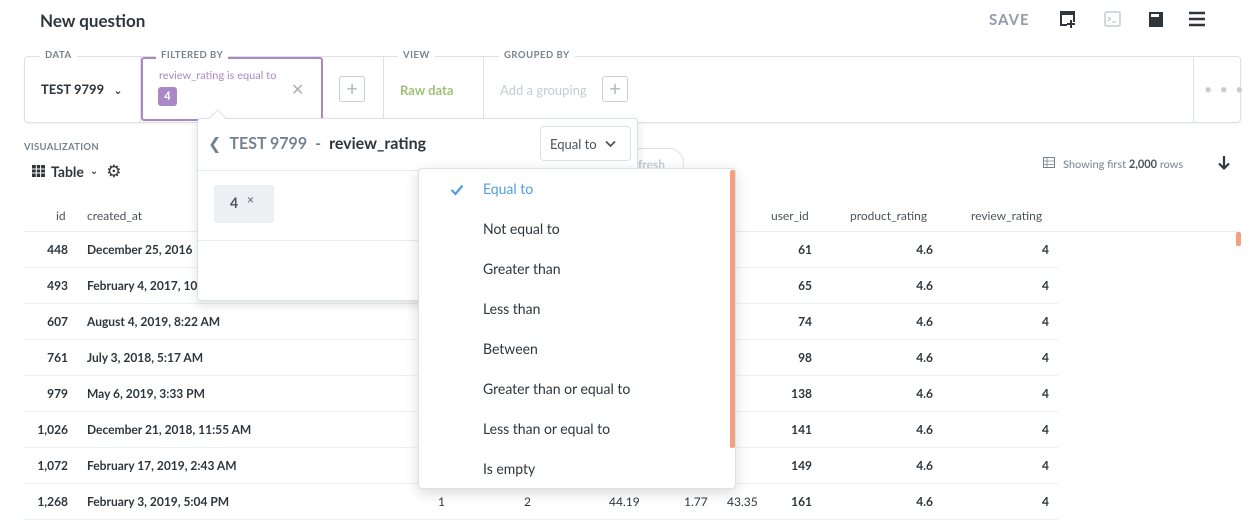 The width and height of the screenshot is (1258, 520). I want to click on download-icon, so click(1224, 165).